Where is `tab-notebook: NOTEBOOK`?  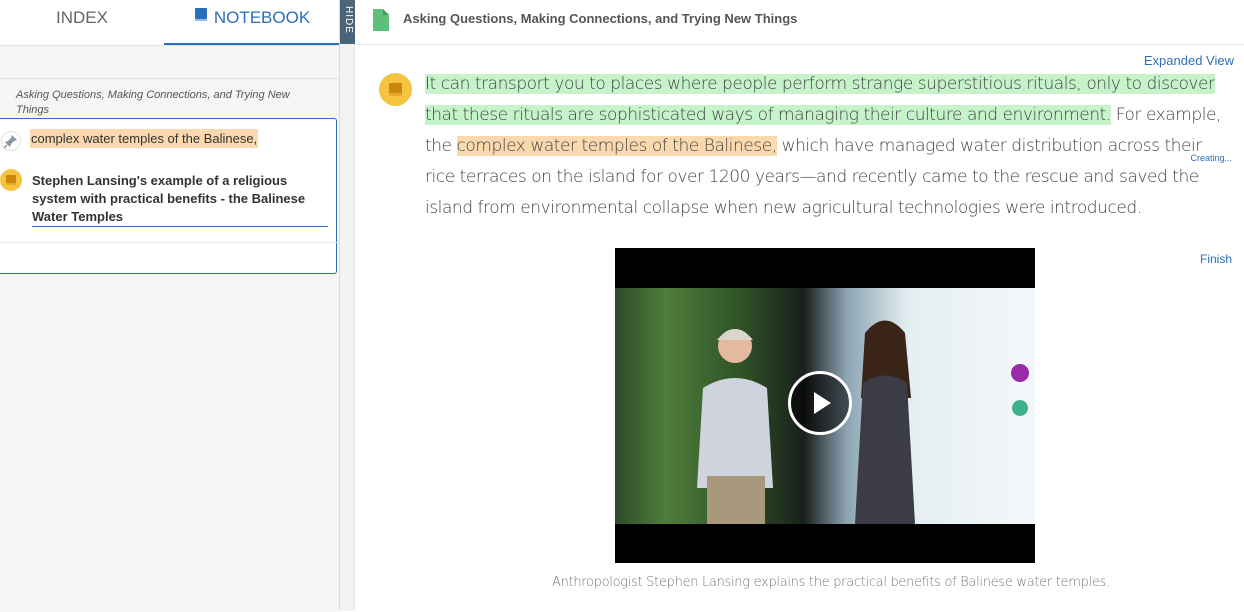
tab-notebook: NOTEBOOK is located at coordinates (251, 22).